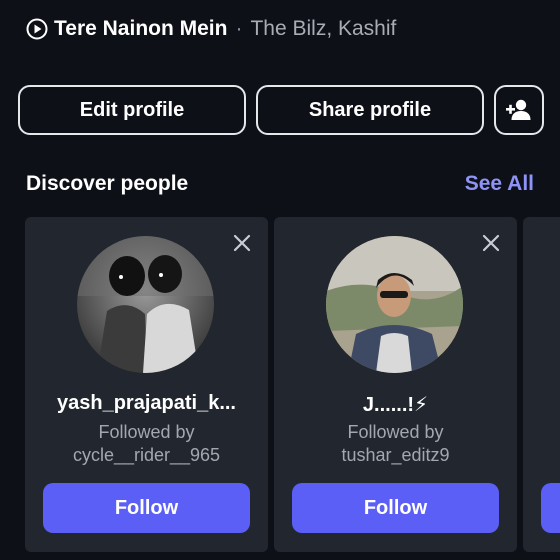 This screenshot has height=560, width=560. I want to click on followed-by-user: cycle__rider__965, so click(146, 455).